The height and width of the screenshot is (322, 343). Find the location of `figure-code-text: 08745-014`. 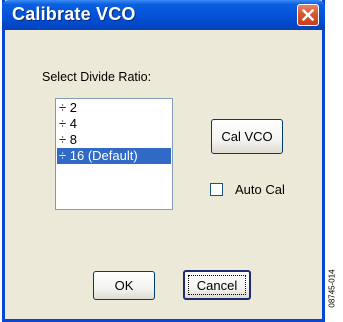

figure-code-text: 08745-014 is located at coordinates (332, 288).